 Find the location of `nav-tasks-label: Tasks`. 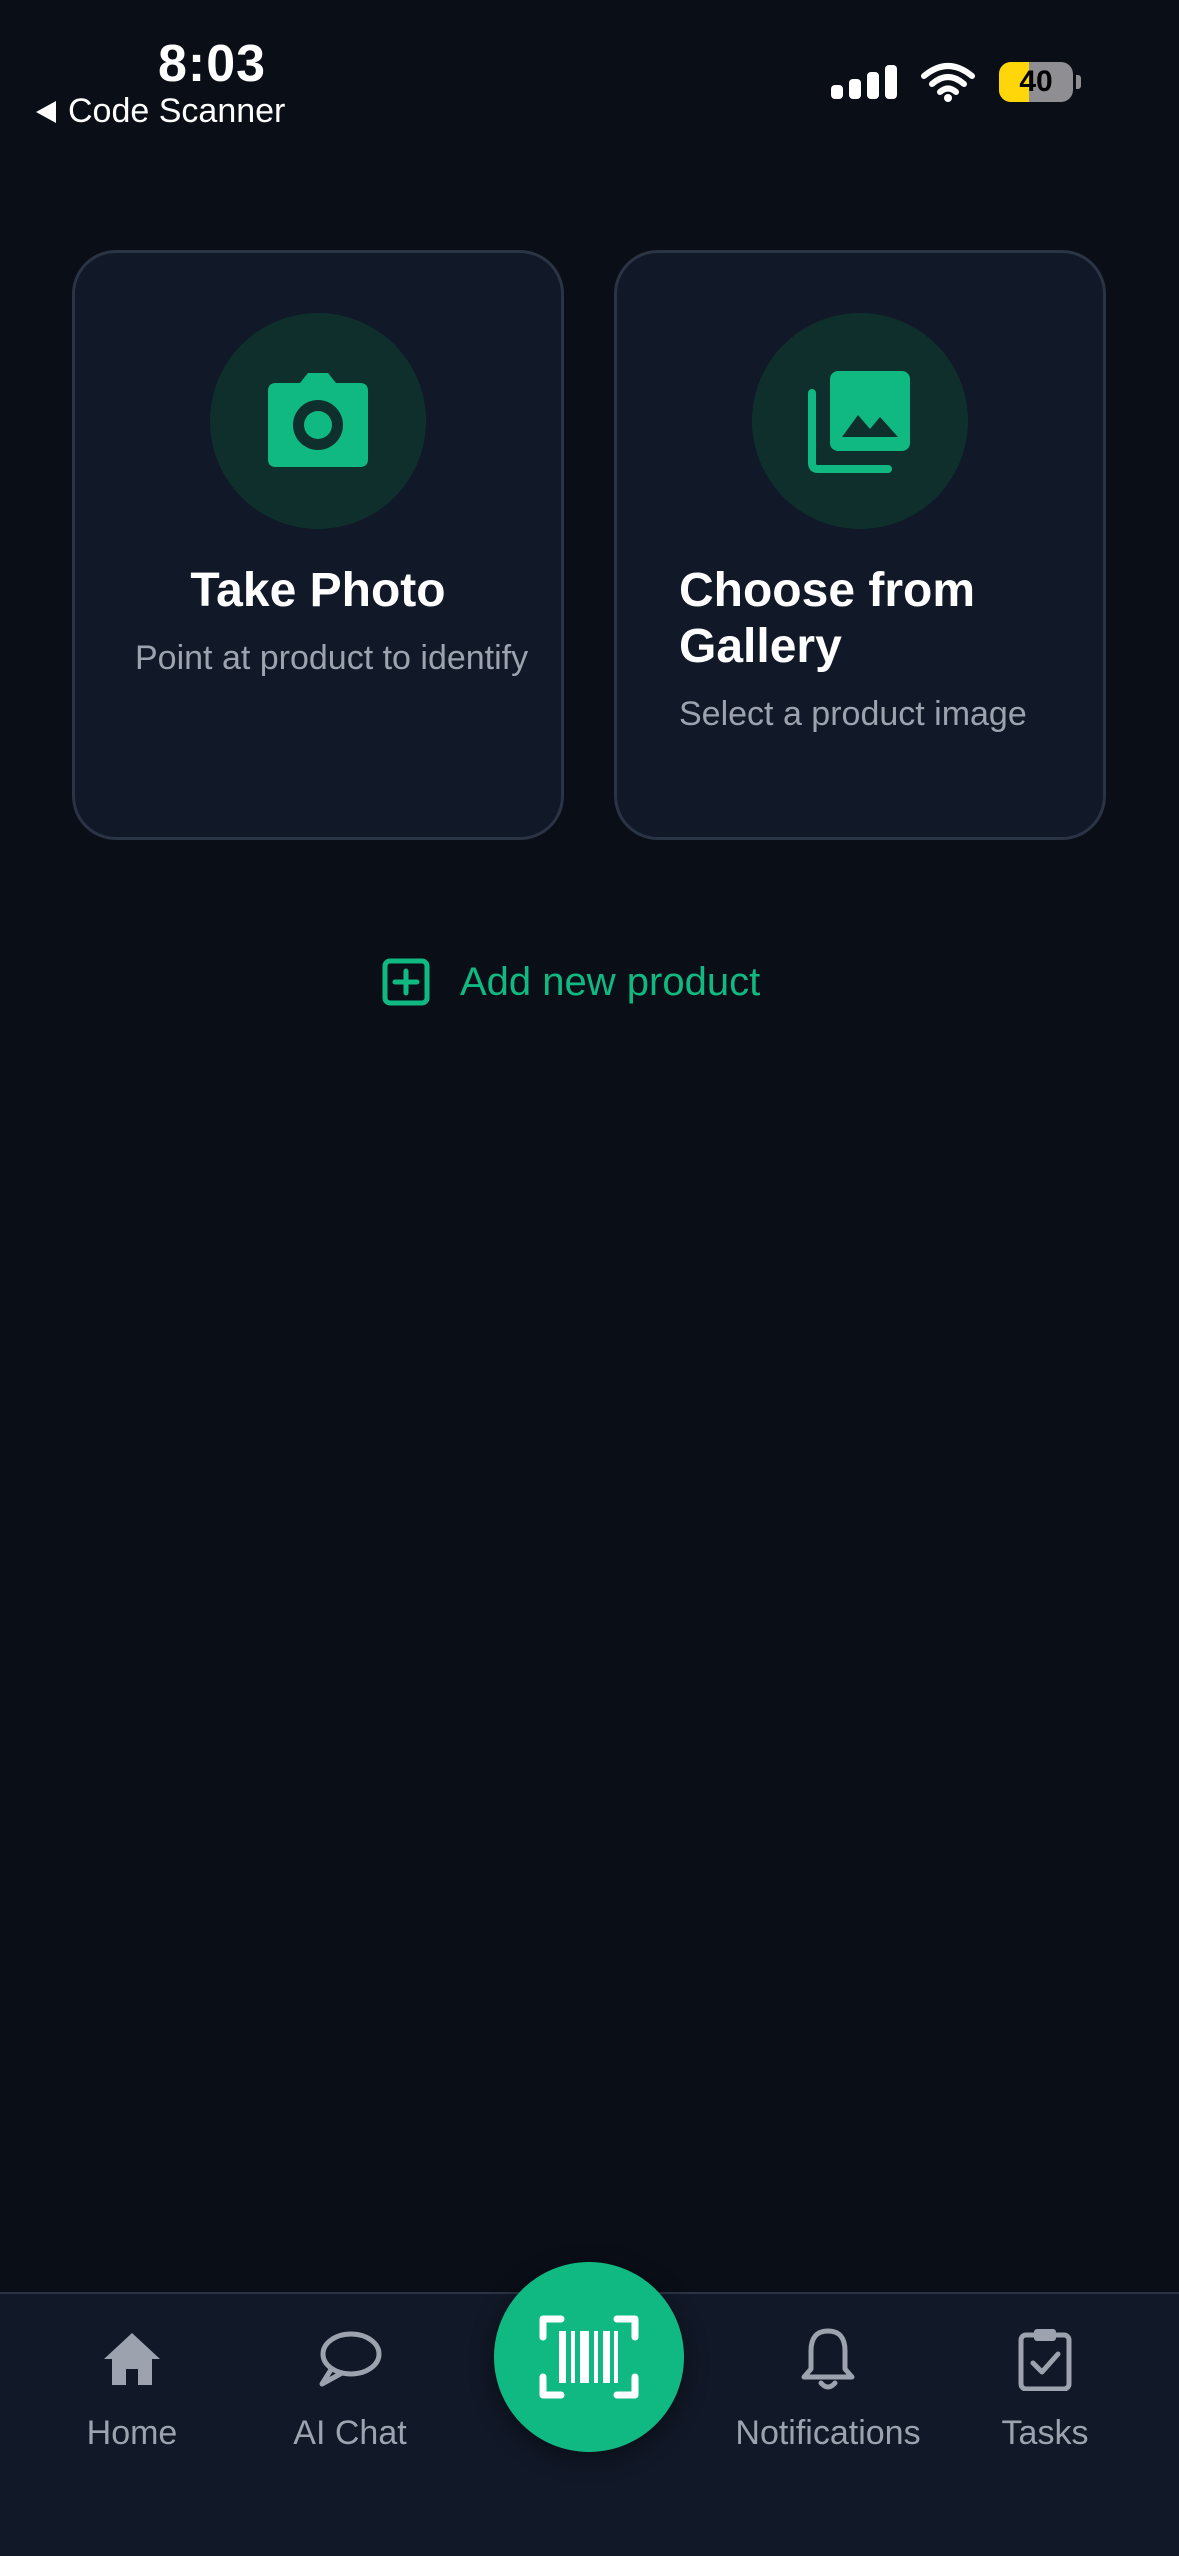

nav-tasks-label: Tasks is located at coordinates (1045, 2433).